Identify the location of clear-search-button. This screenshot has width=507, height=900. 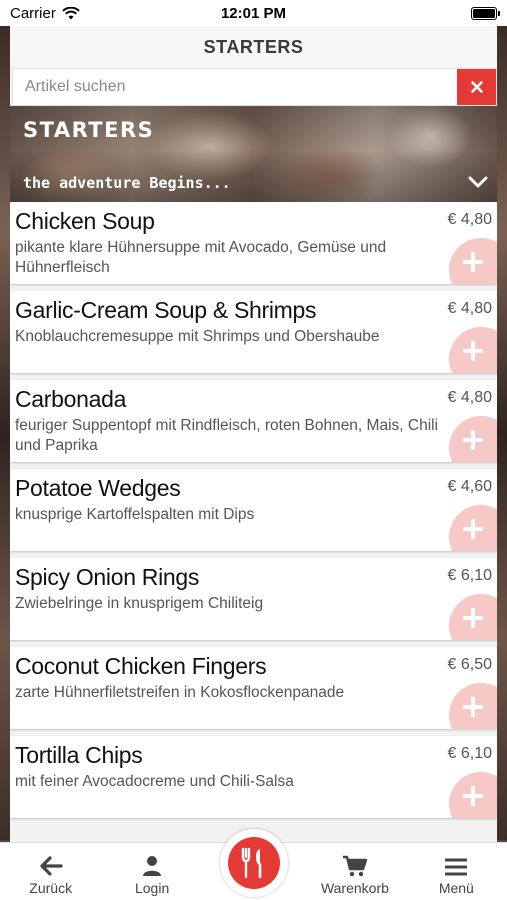
(476, 87).